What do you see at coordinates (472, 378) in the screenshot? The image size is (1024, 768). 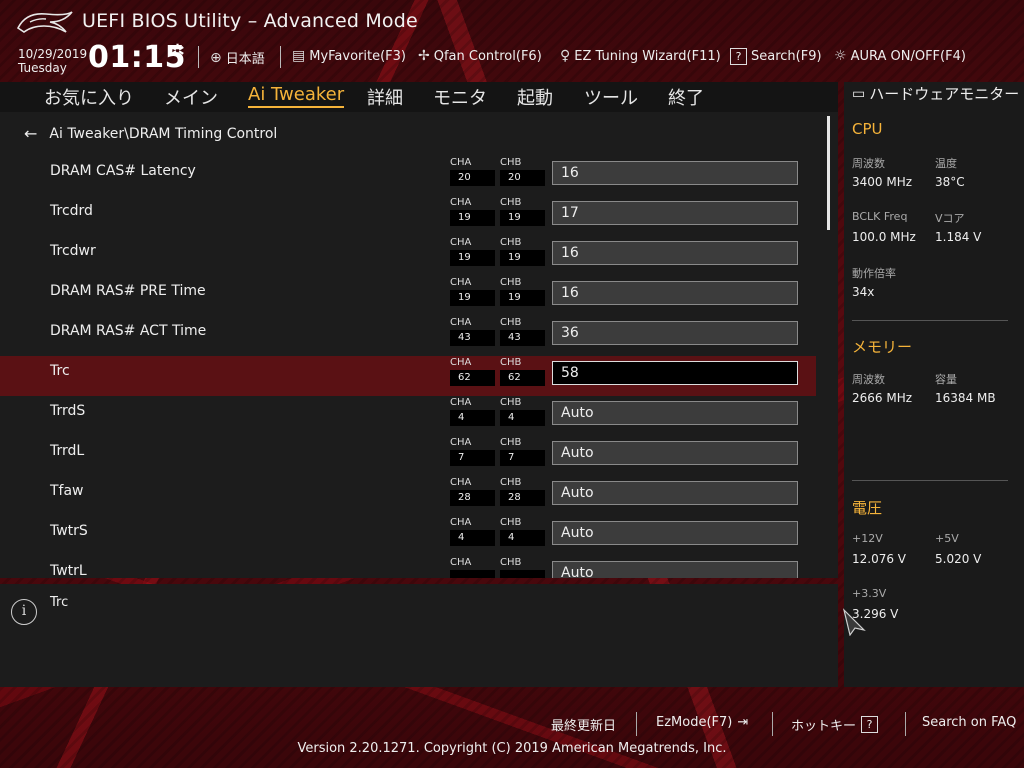 I see `channel-a-value: 62` at bounding box center [472, 378].